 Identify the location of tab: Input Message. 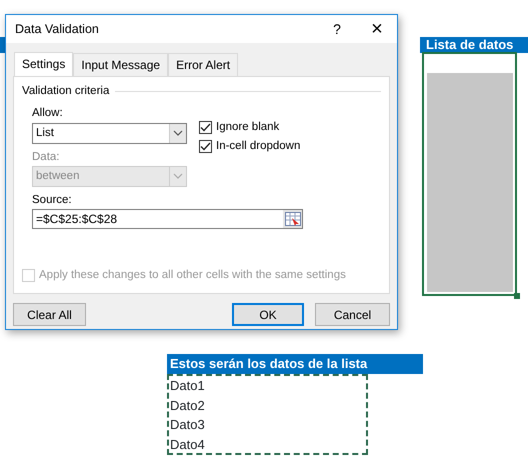
(120, 64).